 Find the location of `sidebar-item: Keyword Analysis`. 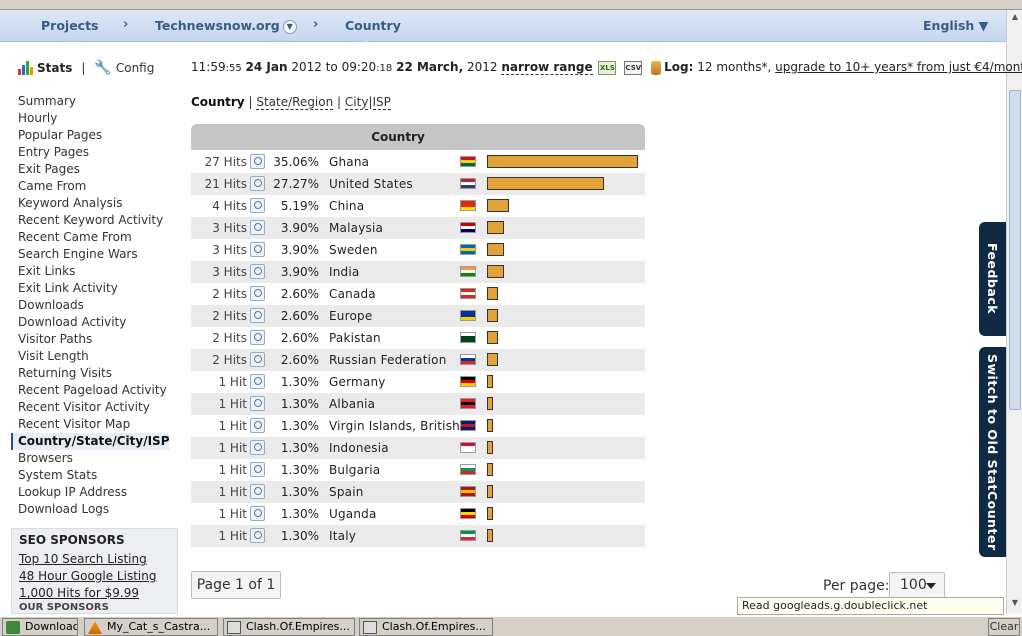

sidebar-item: Keyword Analysis is located at coordinates (98, 203).